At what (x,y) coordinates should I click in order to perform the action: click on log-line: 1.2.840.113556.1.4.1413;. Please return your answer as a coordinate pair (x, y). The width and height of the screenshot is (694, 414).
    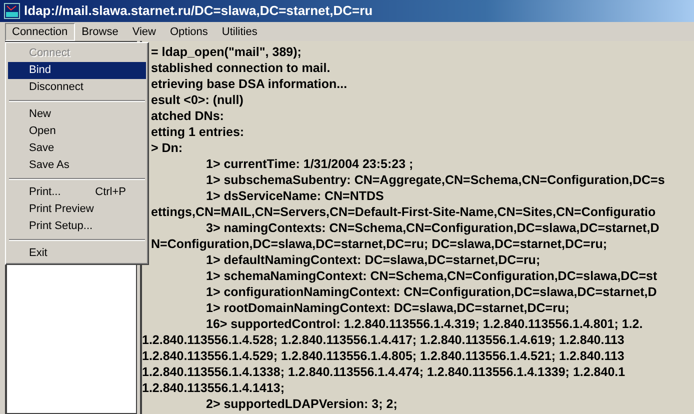
    Looking at the image, I should click on (213, 388).